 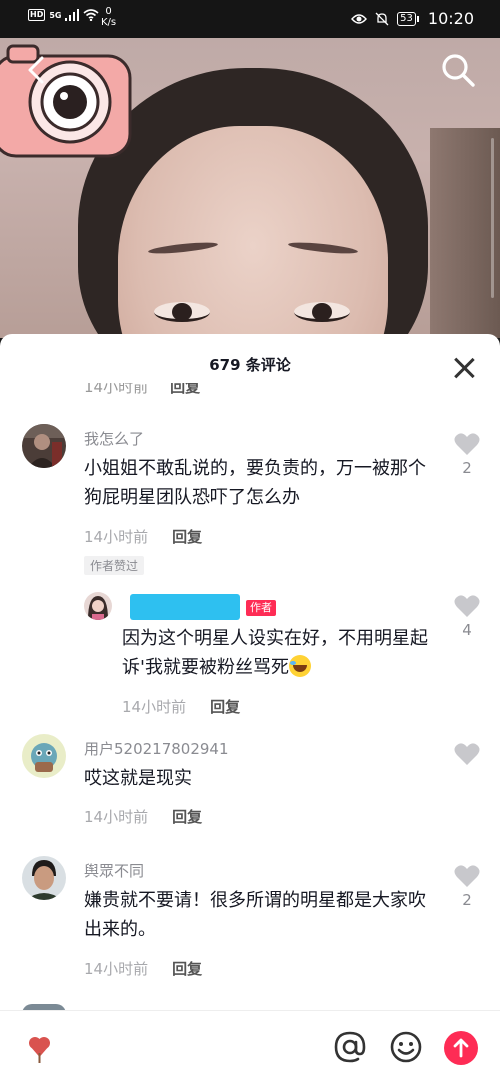 What do you see at coordinates (458, 70) in the screenshot?
I see `search-icon` at bounding box center [458, 70].